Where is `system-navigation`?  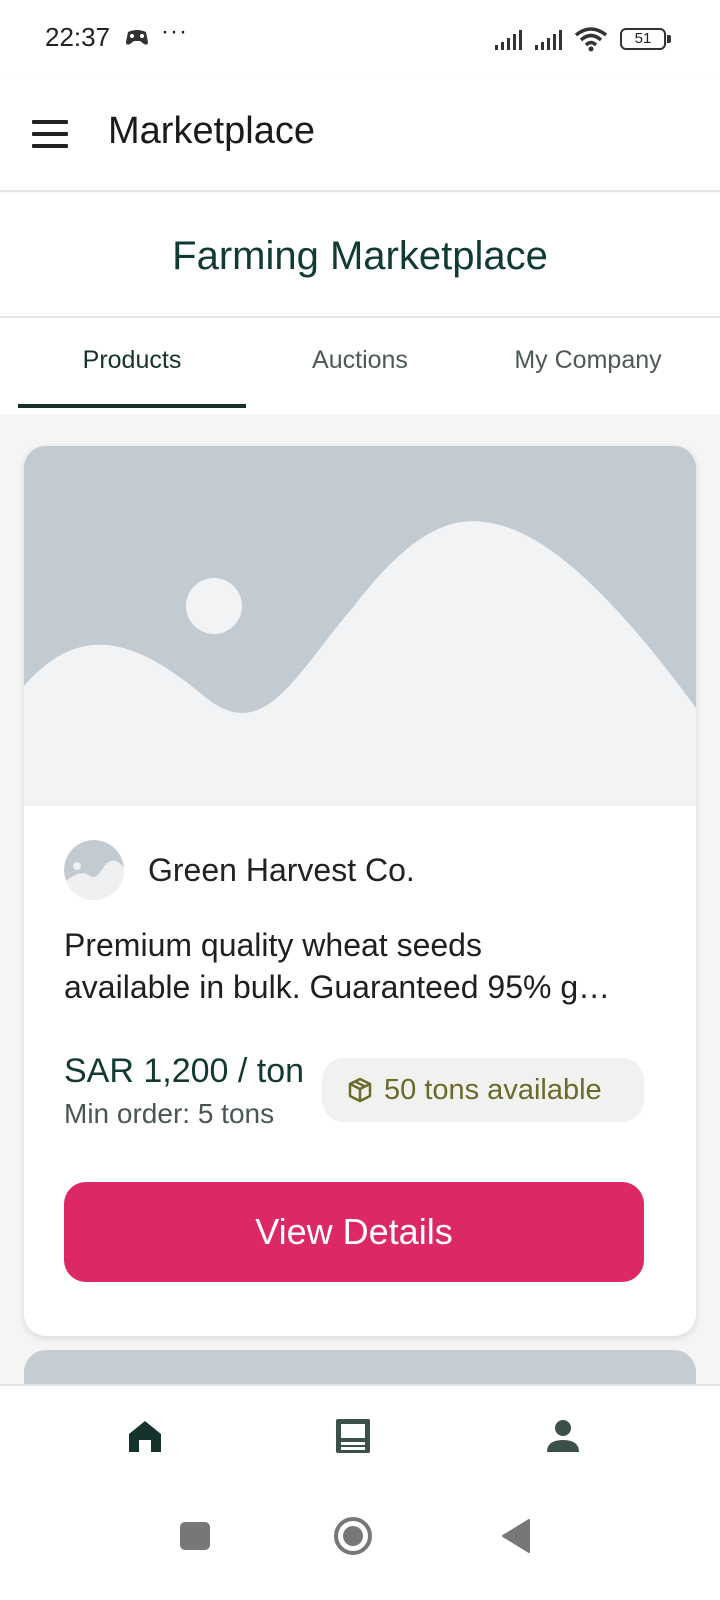
system-navigation is located at coordinates (360, 1542).